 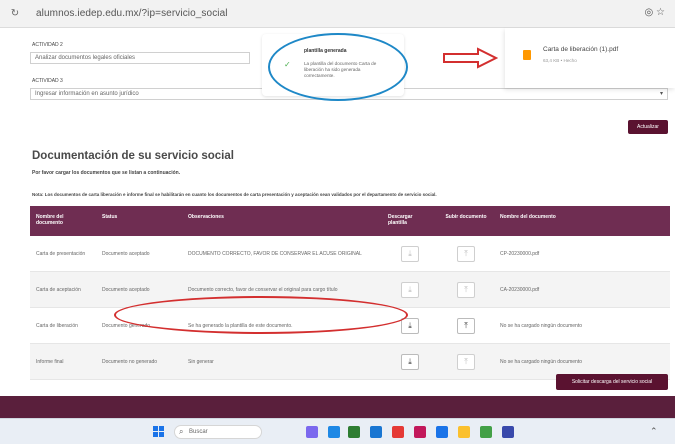 I want to click on download-filename: Carta de liberación (1).pdf, so click(x=580, y=49).